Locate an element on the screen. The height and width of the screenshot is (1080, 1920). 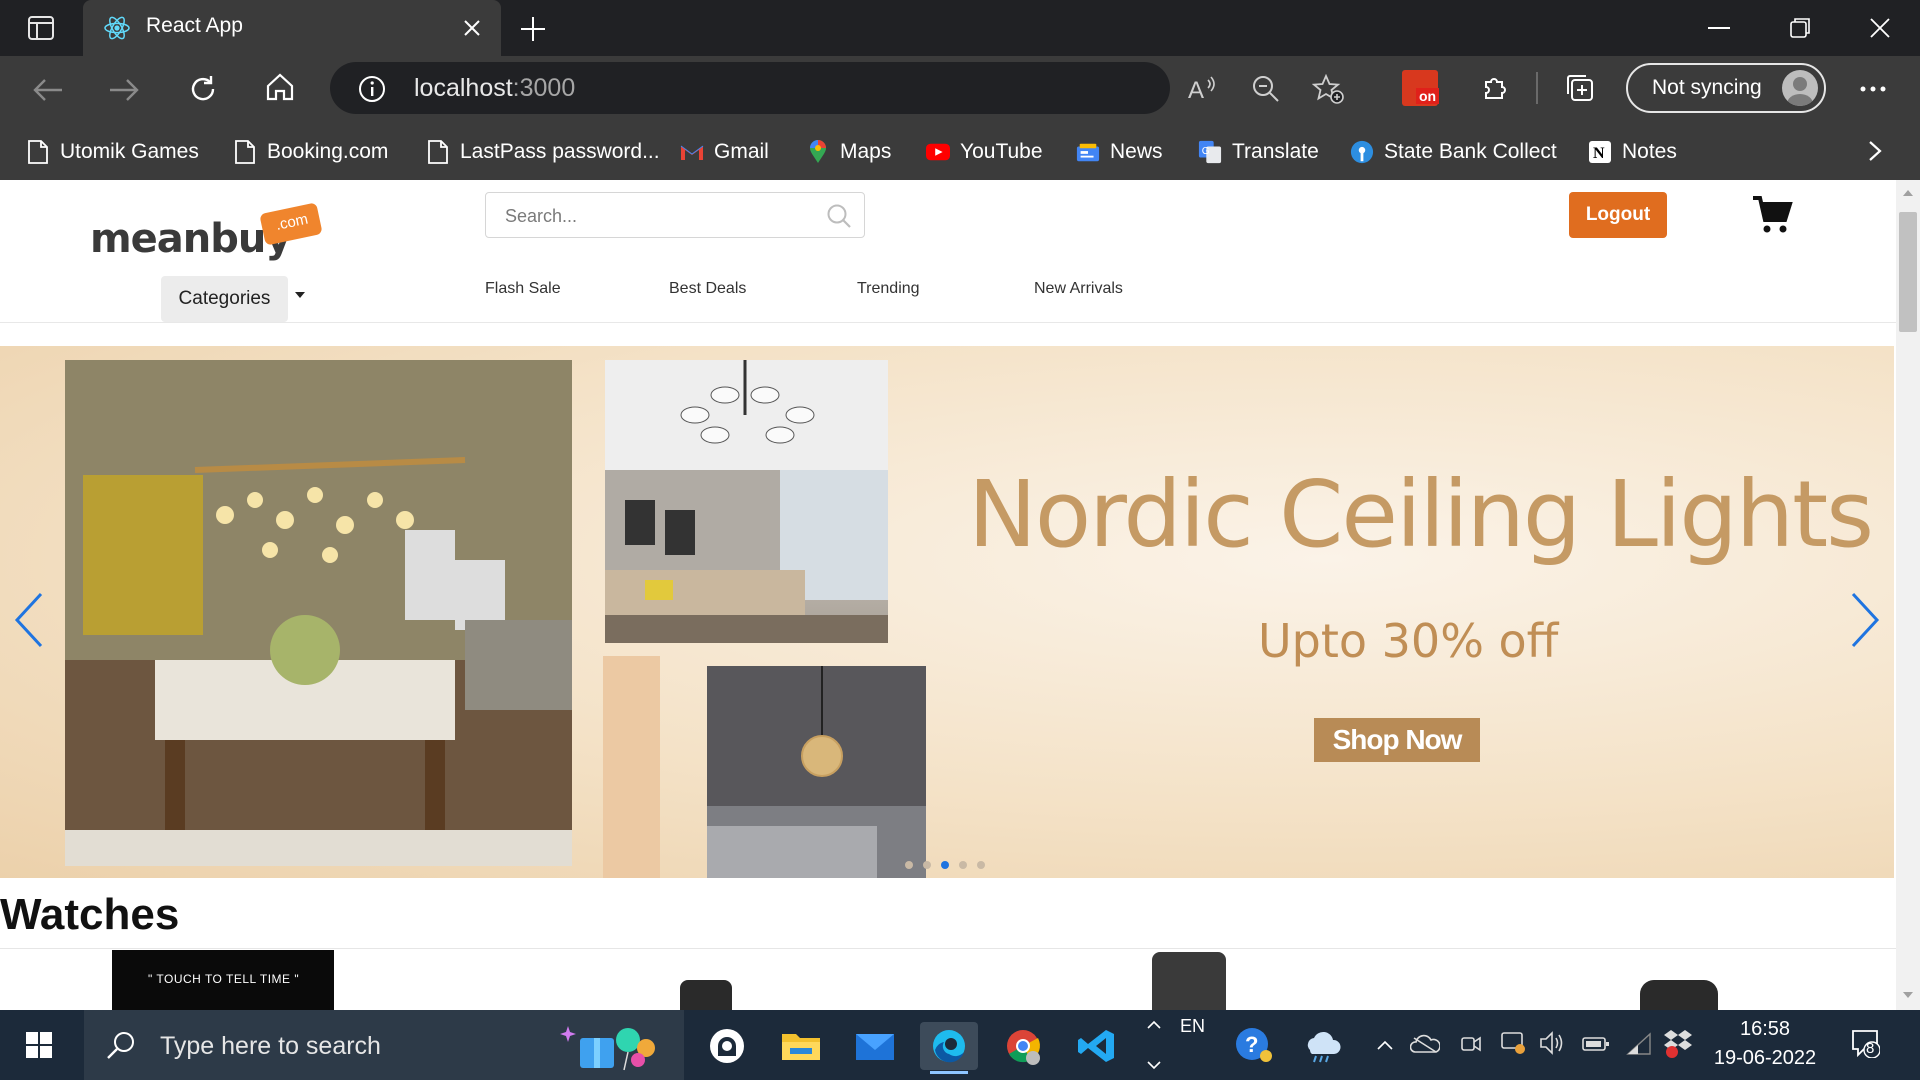
scroll-down-icon is located at coordinates (1908, 995).